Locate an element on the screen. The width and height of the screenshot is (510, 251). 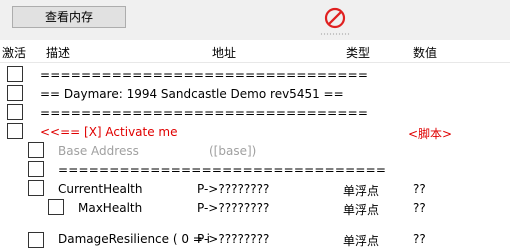
table-row: CurrentHealth P->???????? 单浮点 ?? is located at coordinates (255, 189).